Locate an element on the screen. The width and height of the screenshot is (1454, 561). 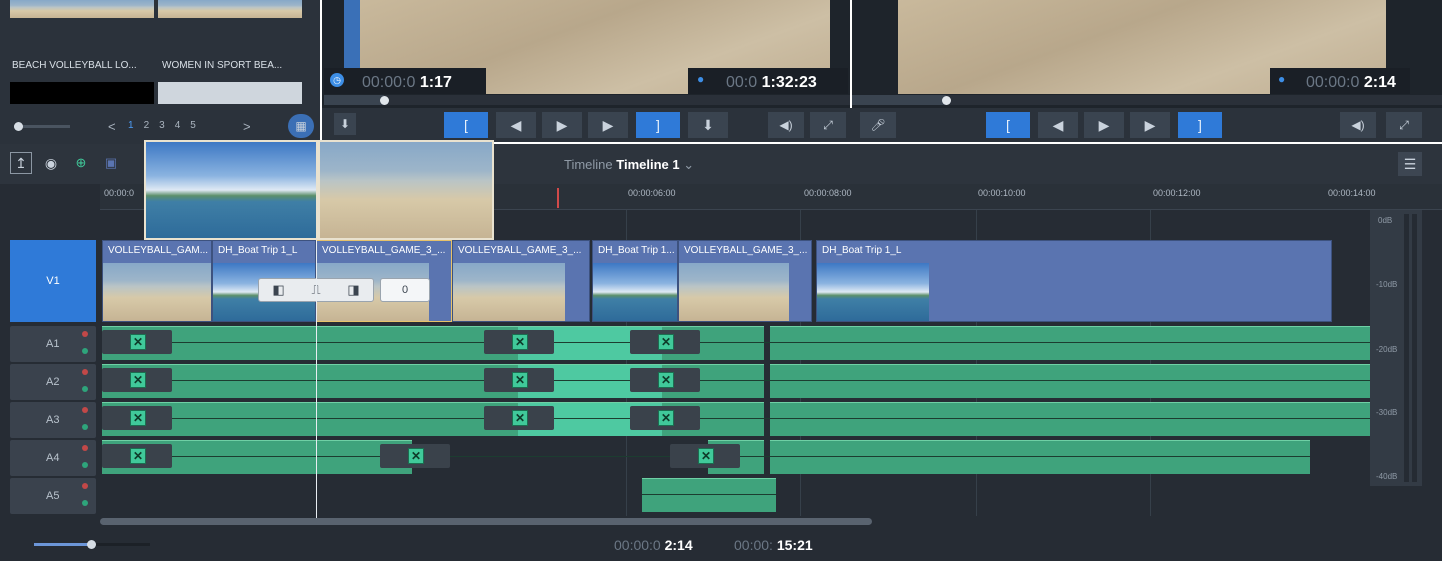
grid-view-icon: ▦ is located at coordinates (301, 126).